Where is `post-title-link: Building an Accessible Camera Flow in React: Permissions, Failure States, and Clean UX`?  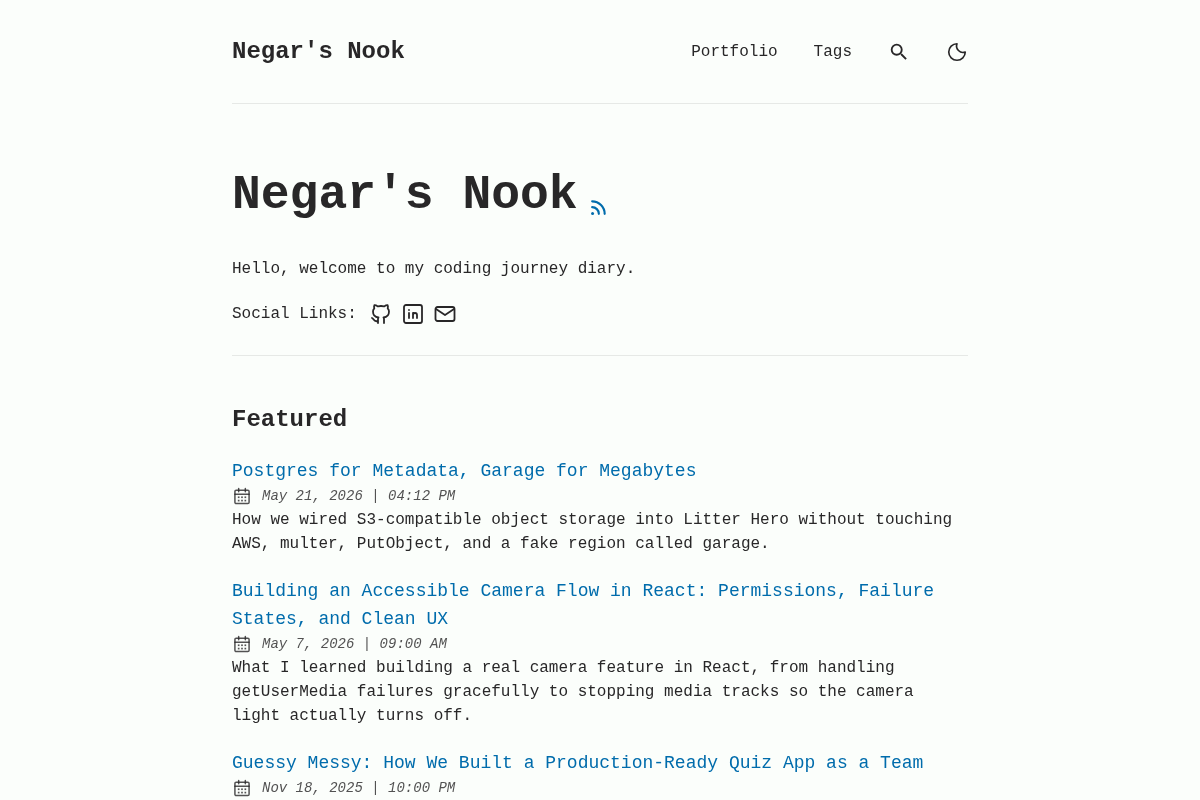
post-title-link: Building an Accessible Camera Flow in React: Permissions, Failure States, and Clean UX is located at coordinates (600, 605).